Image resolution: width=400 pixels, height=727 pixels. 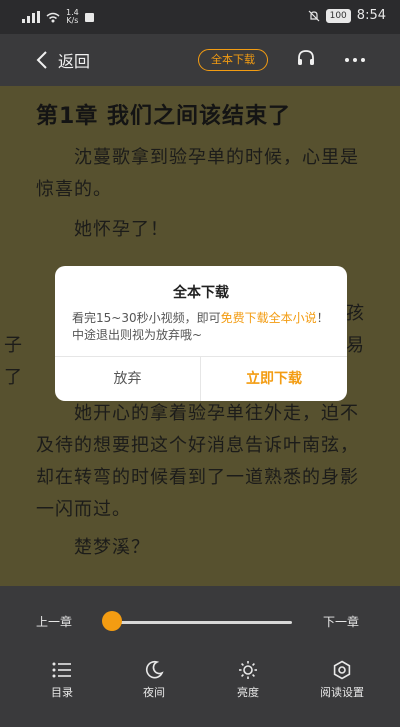 What do you see at coordinates (203, 327) in the screenshot?
I see `dialog-message: 看完15~30秒小视频，即可免费下载全本小说！中途退出则视为放弃哦~` at bounding box center [203, 327].